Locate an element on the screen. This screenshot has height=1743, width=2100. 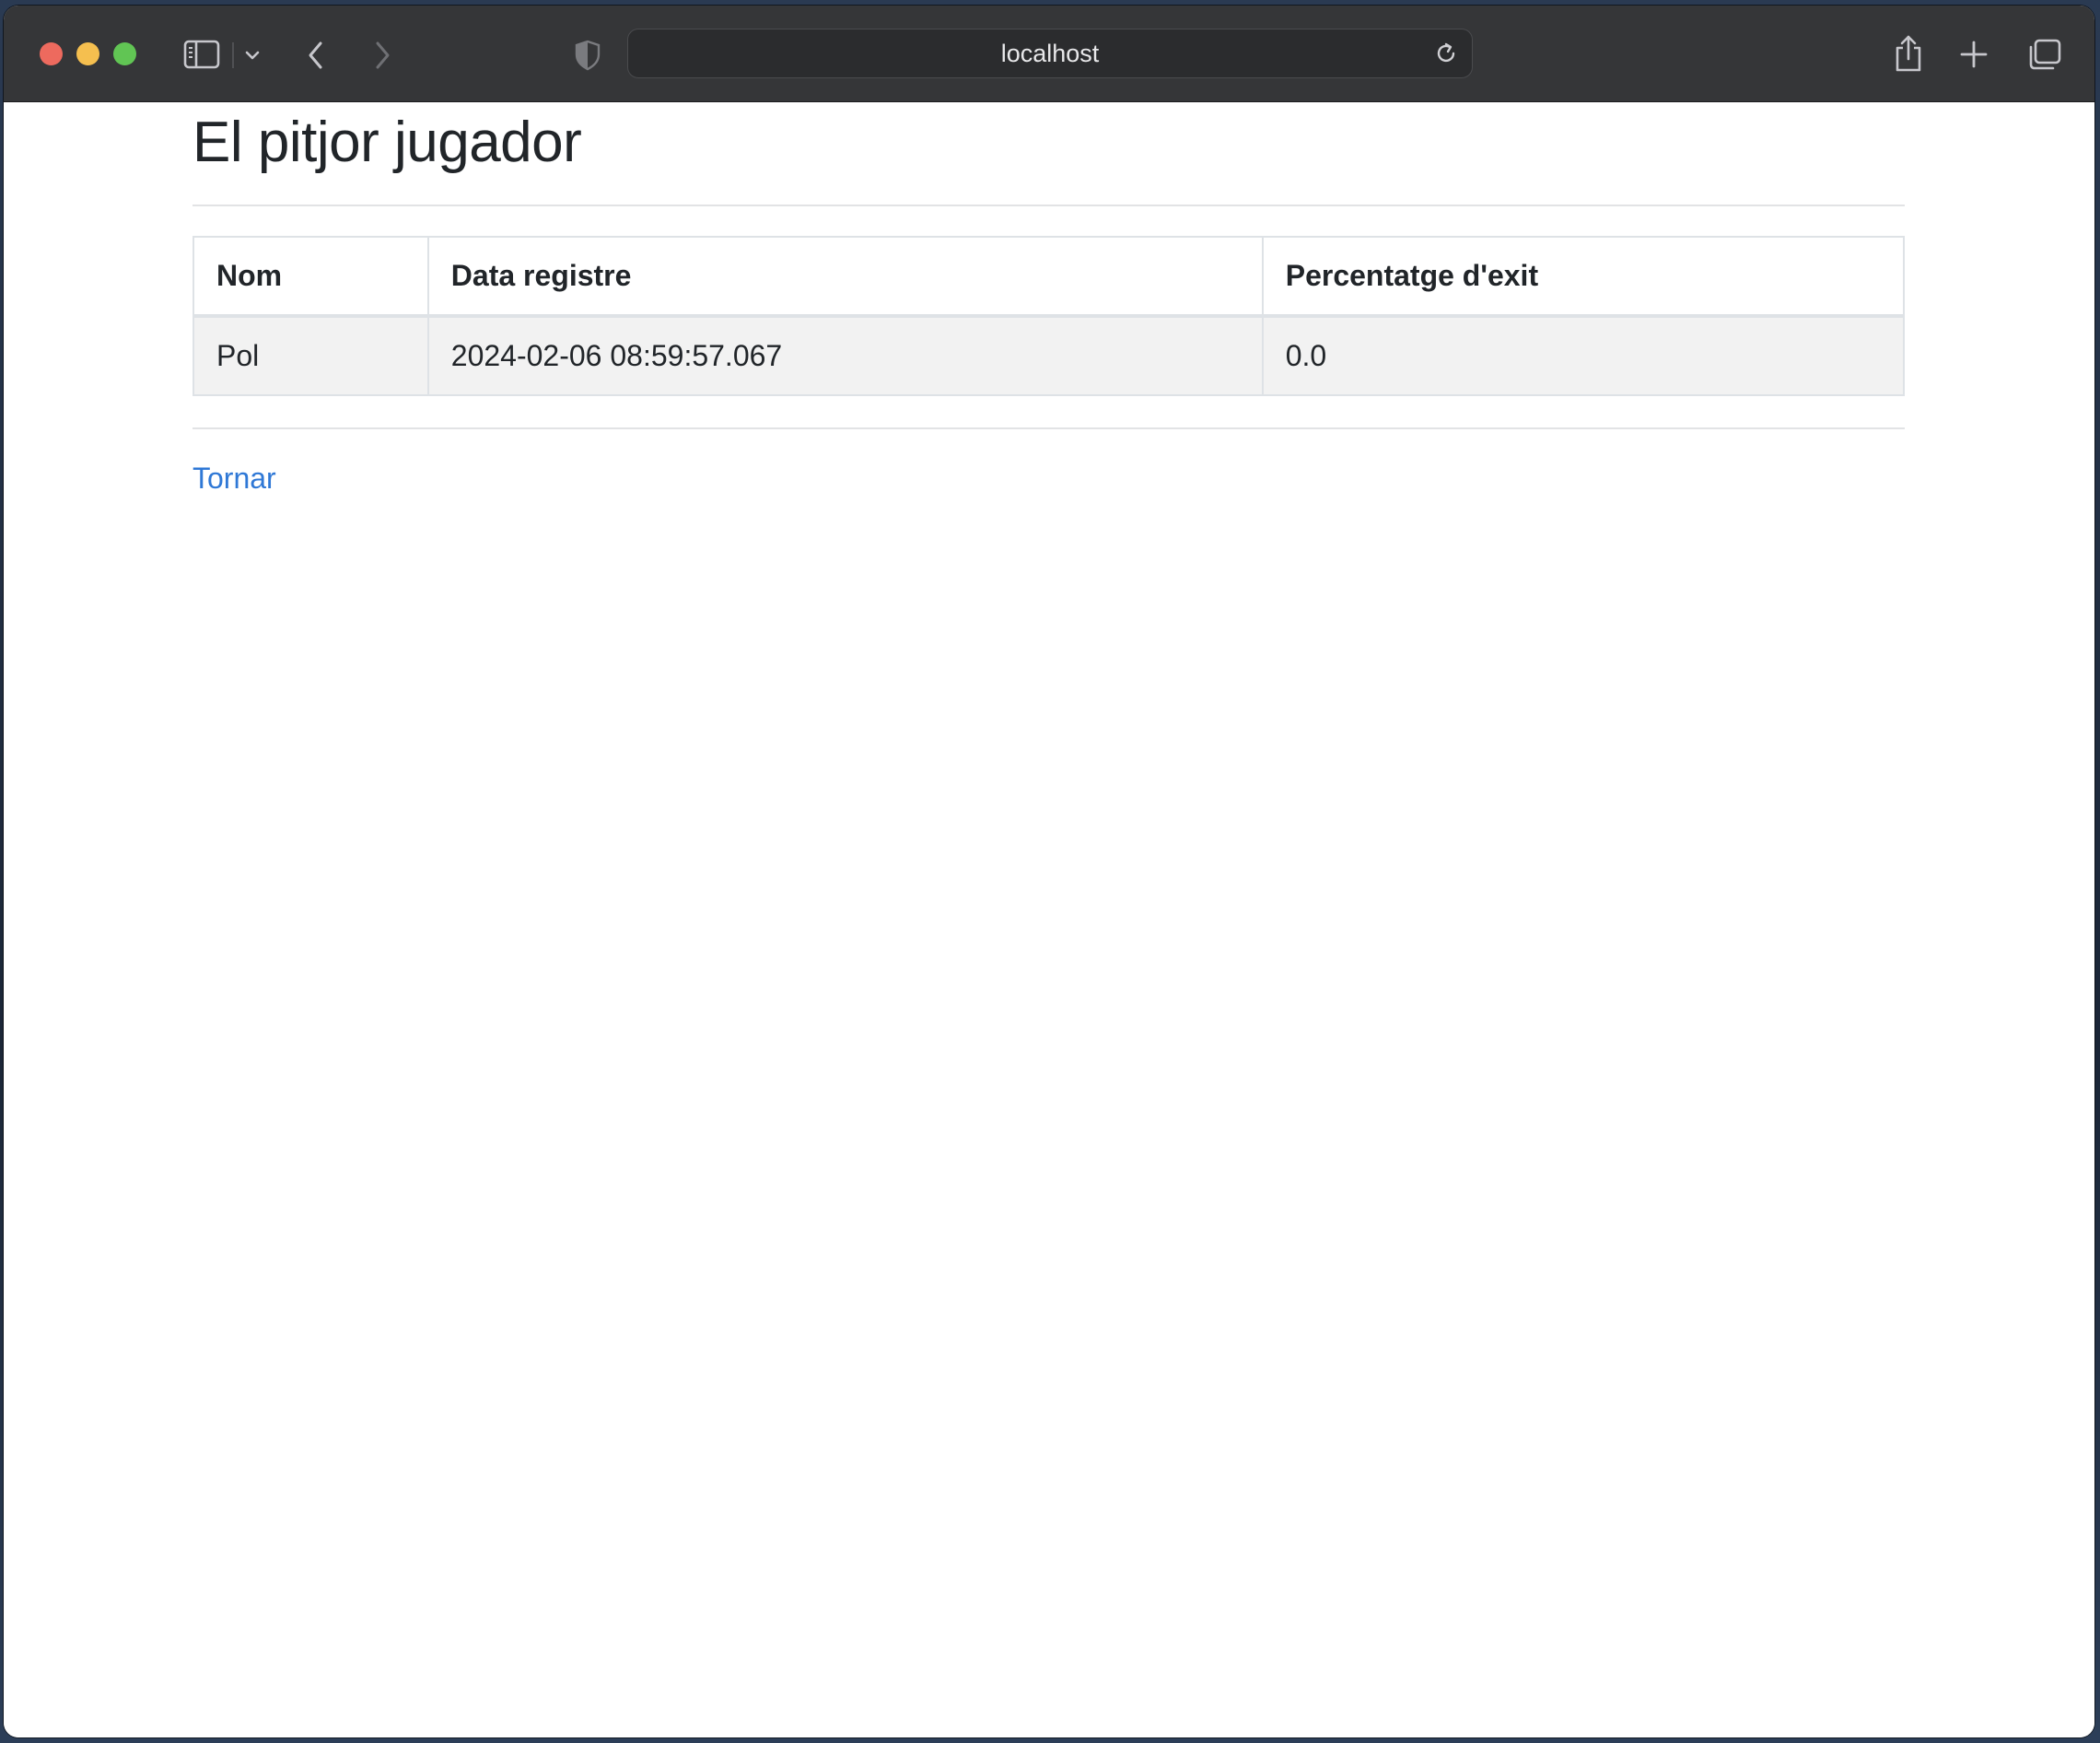
toolbar-divider is located at coordinates (233, 55).